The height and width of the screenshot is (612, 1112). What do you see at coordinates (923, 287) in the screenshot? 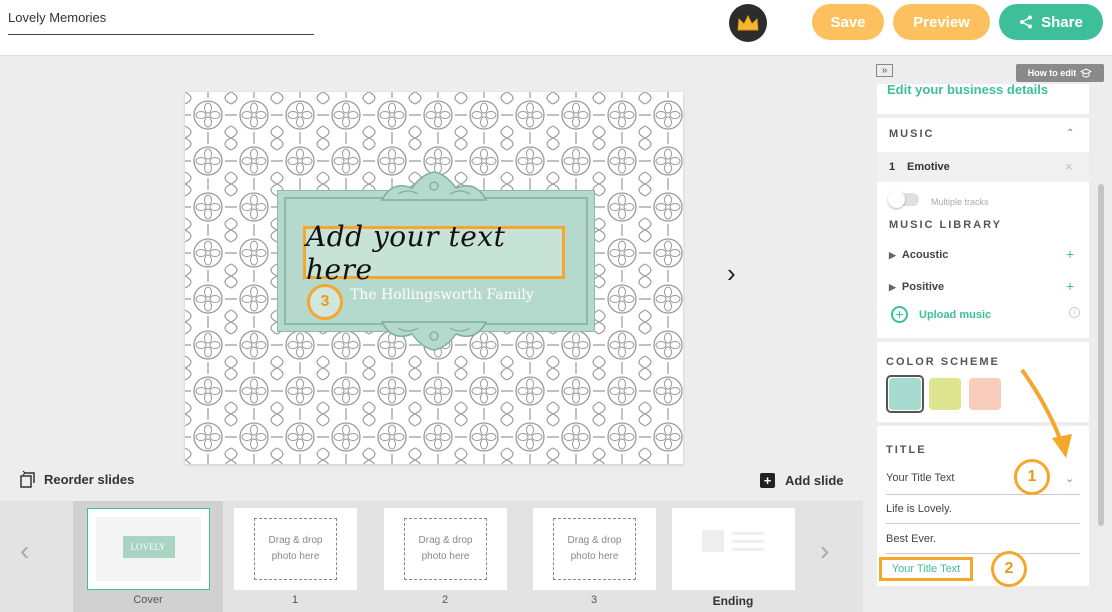
I see `library-item-label: Positive` at bounding box center [923, 287].